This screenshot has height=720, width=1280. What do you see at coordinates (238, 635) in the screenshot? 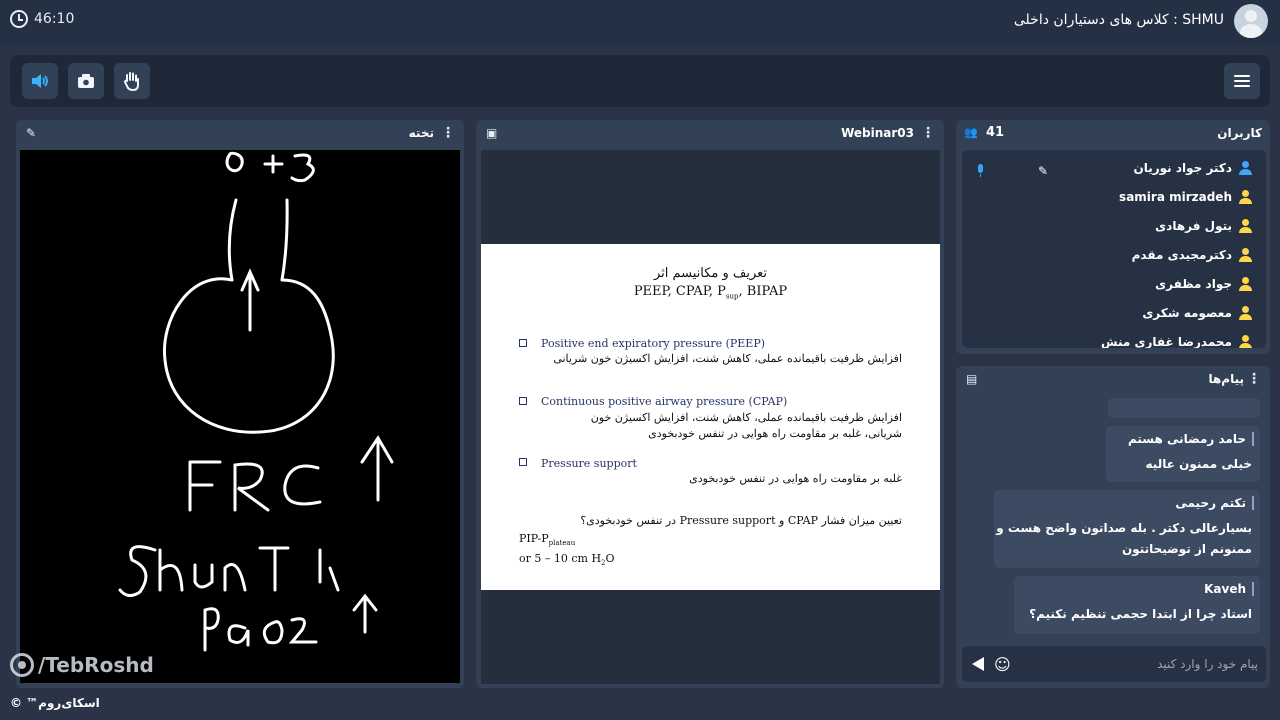
I see `drawn-letter-a` at bounding box center [238, 635].